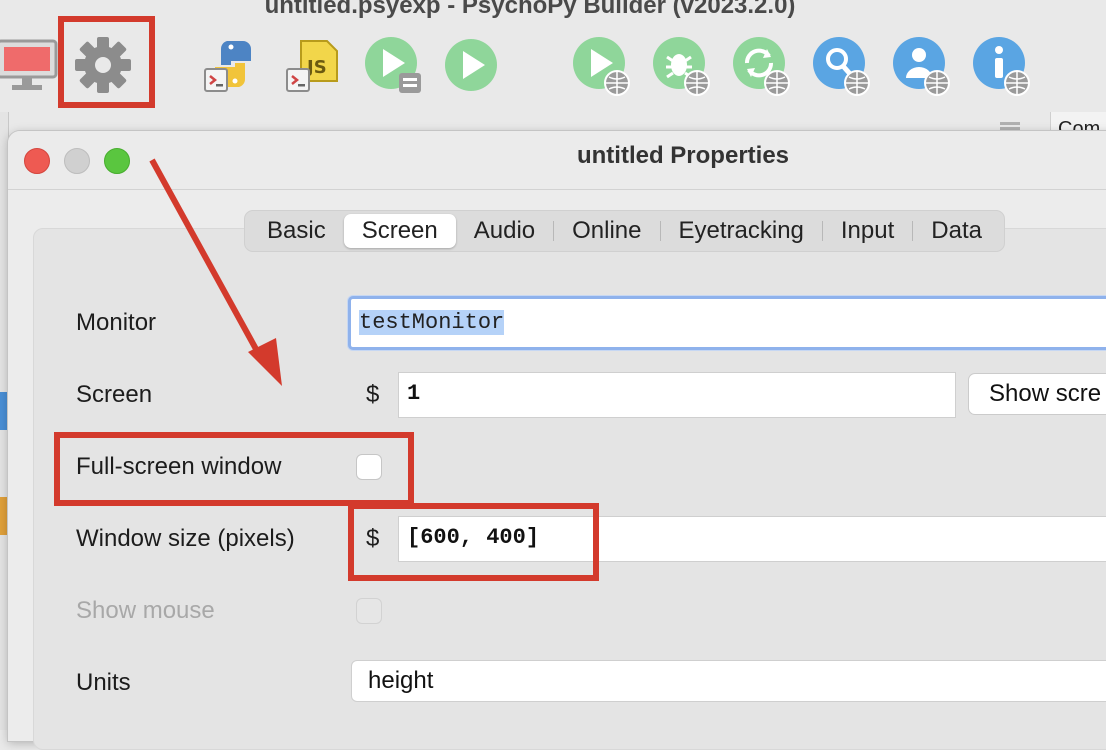 Image resolution: width=1106 pixels, height=750 pixels. I want to click on annotation-arrow, so click(215, 272).